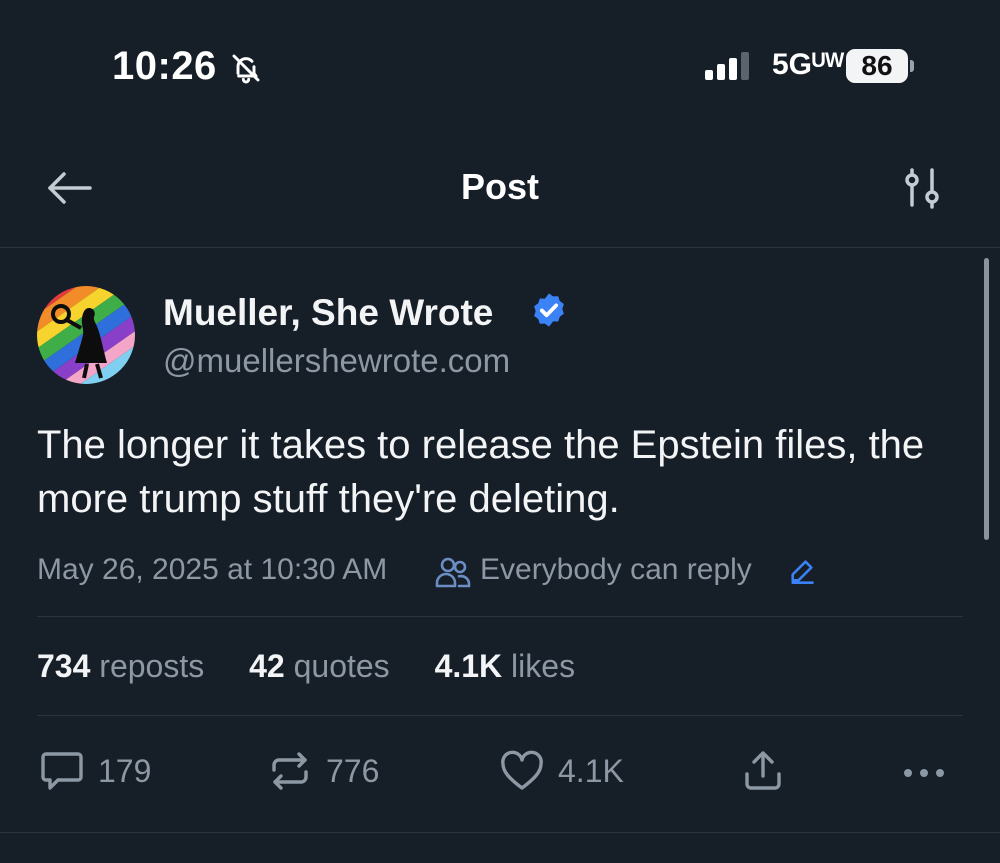 The image size is (1000, 863). Describe the element at coordinates (877, 66) in the screenshot. I see `battery-icon: 86` at that location.